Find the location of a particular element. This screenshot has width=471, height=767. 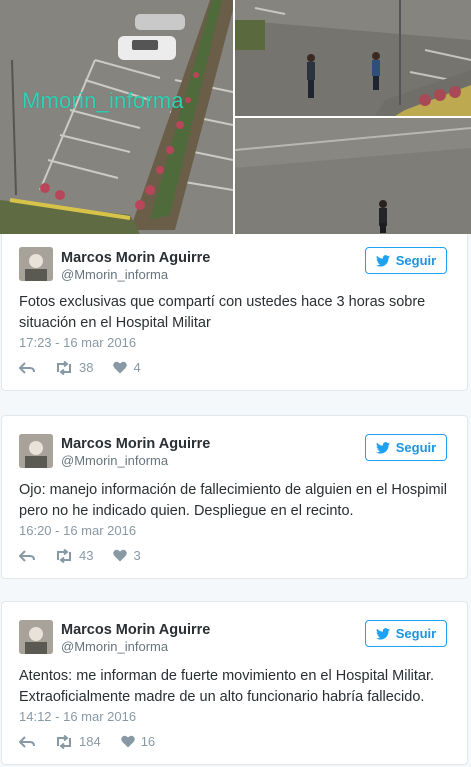

tweet-timestamp: 17:23 - 16 mar 2016 is located at coordinates (77, 342).